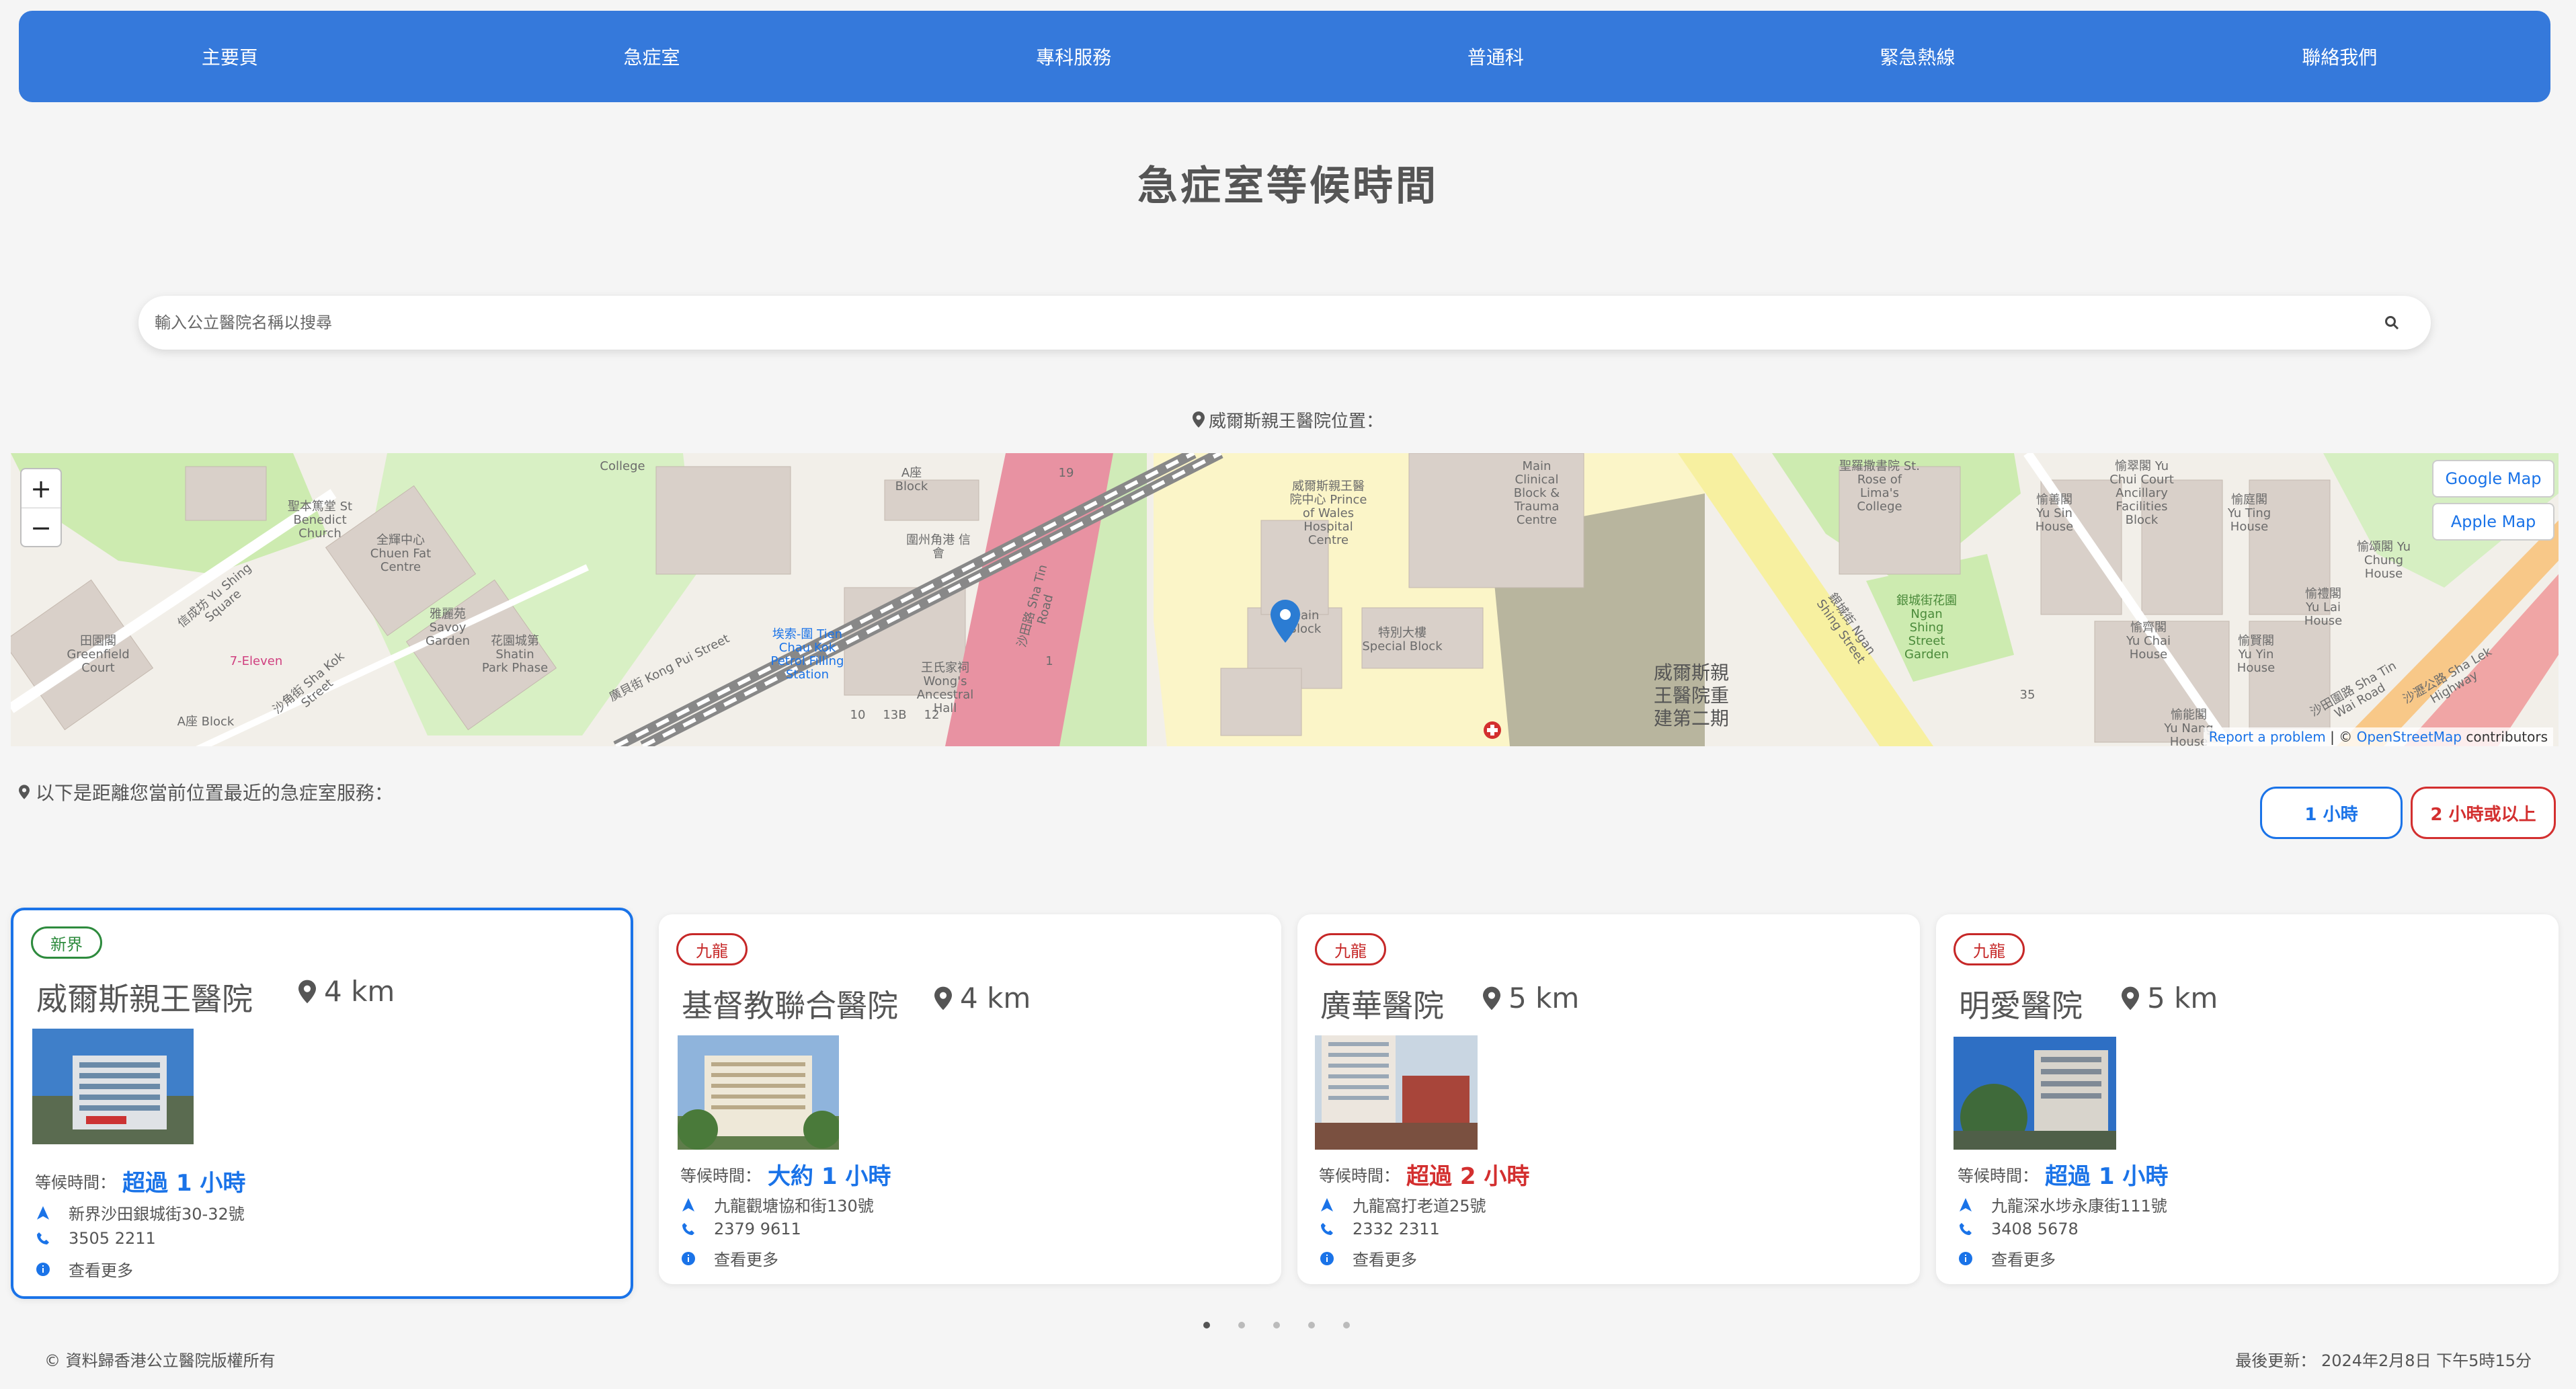  Describe the element at coordinates (256, 661) in the screenshot. I see `map-label-7eleven: 7-Eleven` at that location.